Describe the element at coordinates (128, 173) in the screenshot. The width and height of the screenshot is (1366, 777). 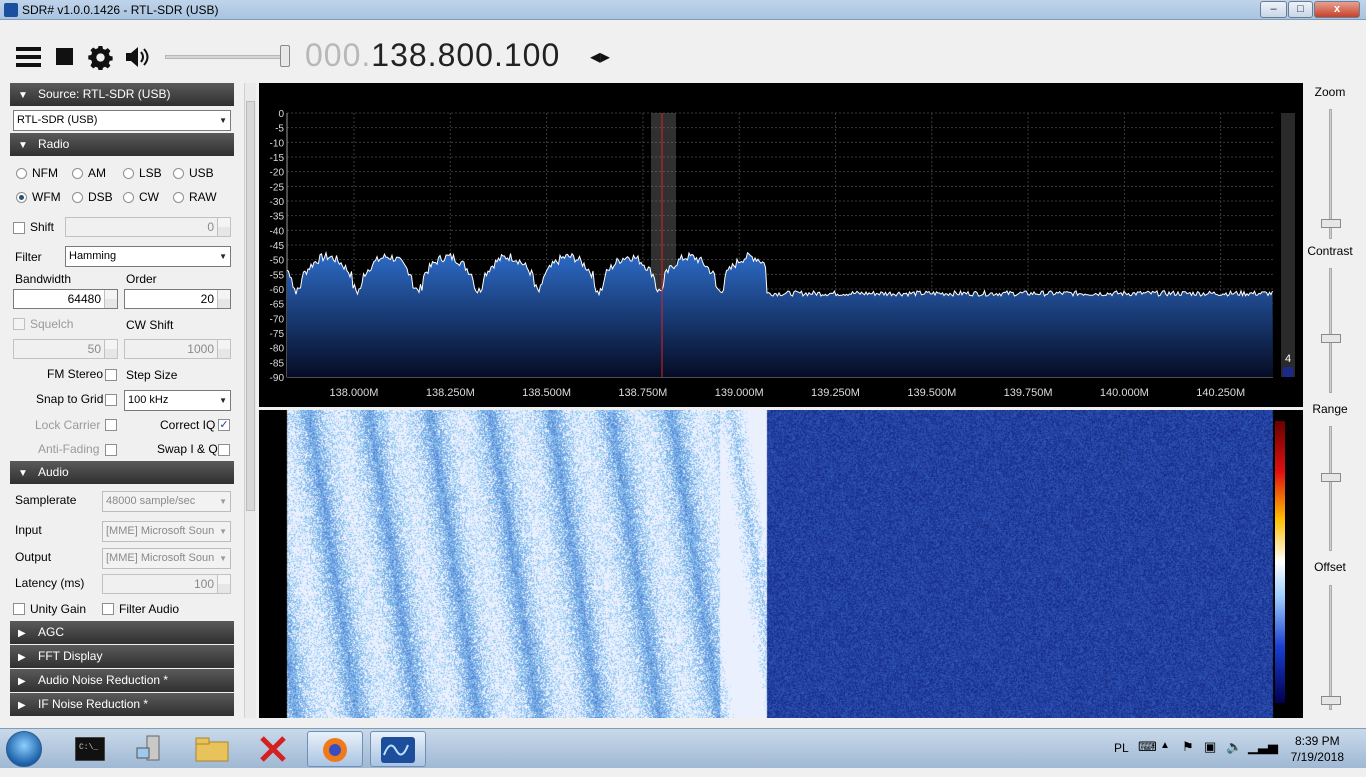
I see `mode-radio-lsb` at that location.